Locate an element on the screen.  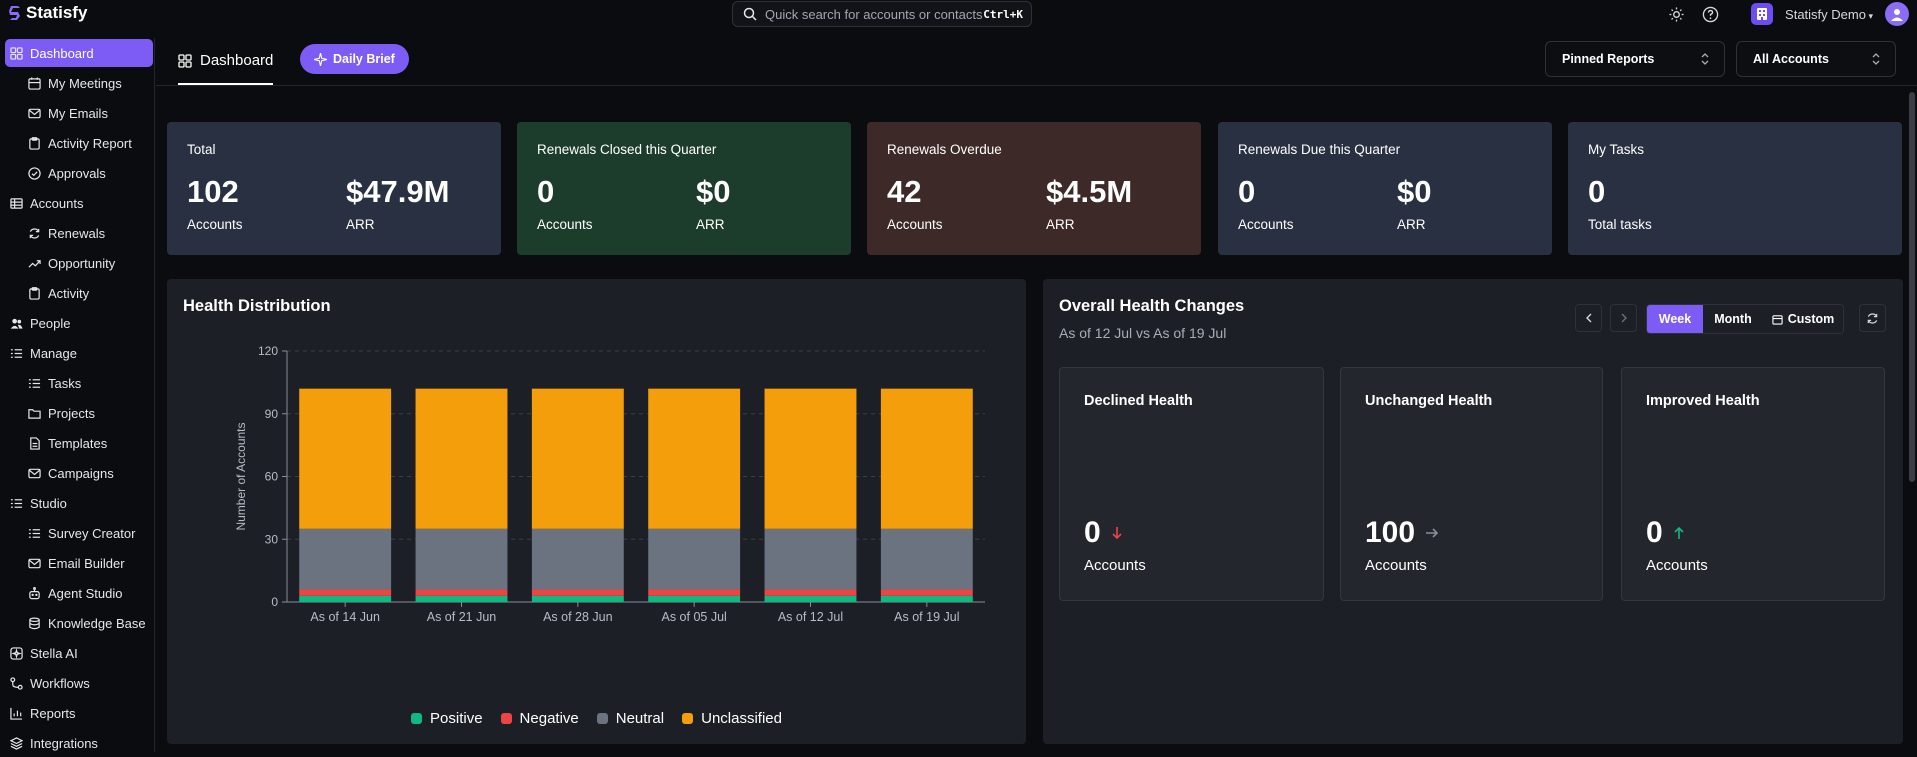
prev-period-button is located at coordinates (1588, 318).